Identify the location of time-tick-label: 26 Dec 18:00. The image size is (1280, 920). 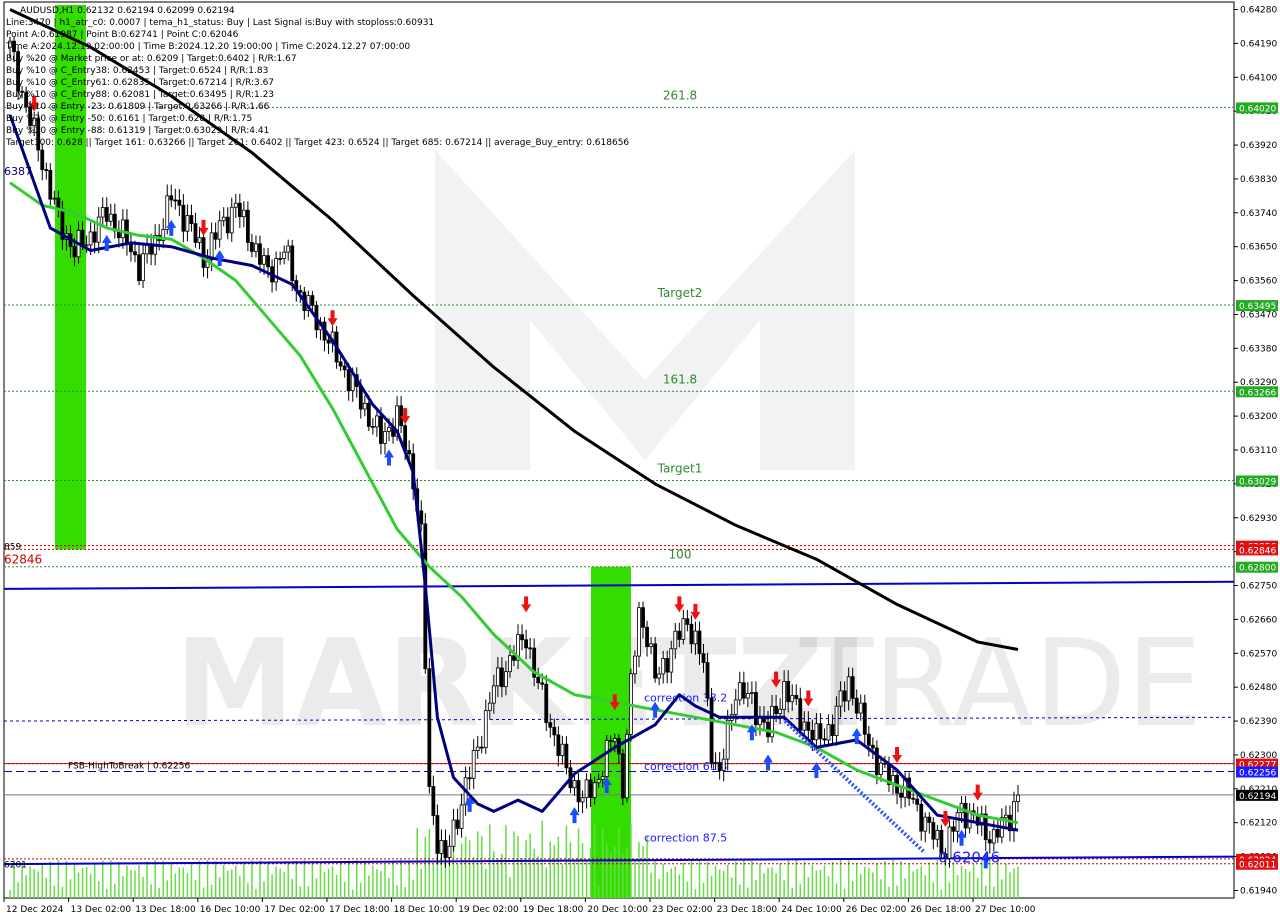
(940, 910).